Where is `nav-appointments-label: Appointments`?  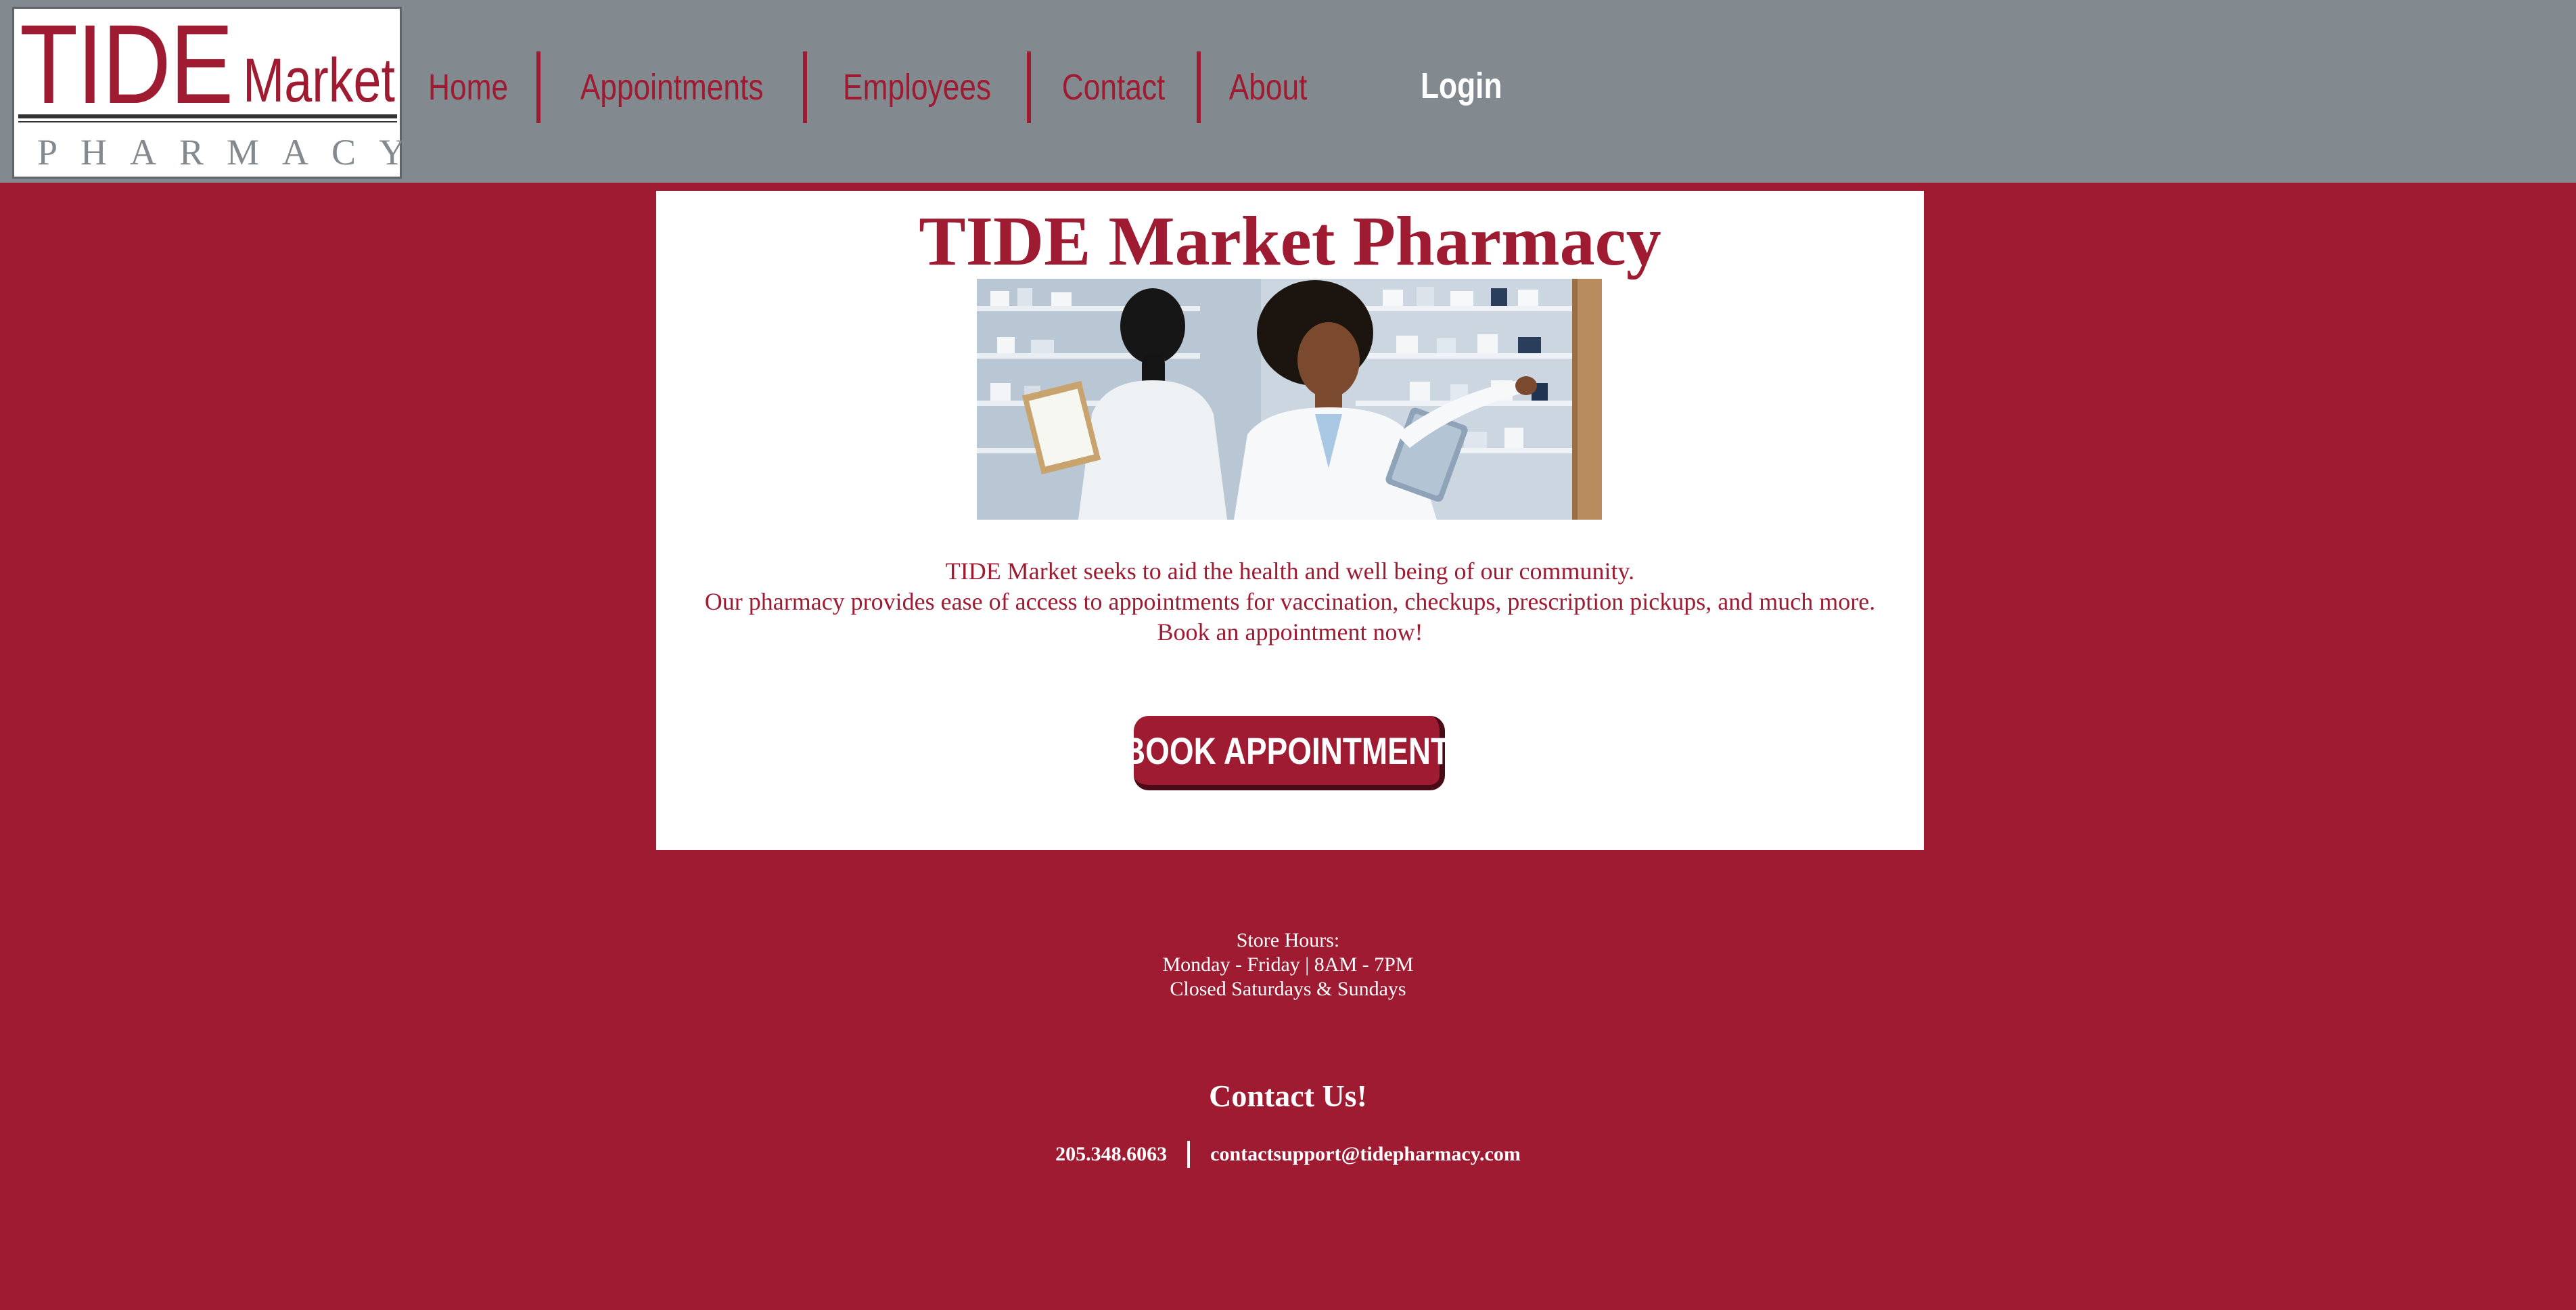
nav-appointments-label: Appointments is located at coordinates (672, 88).